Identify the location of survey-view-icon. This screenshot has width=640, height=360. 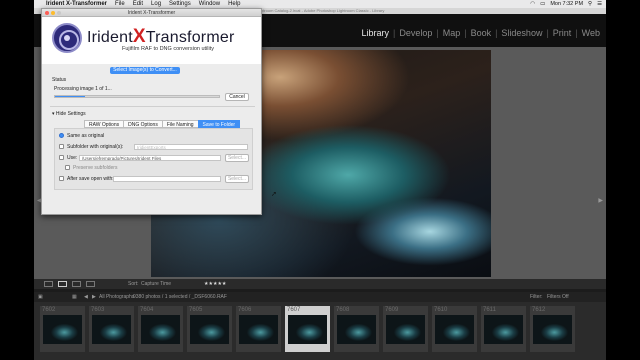
(90, 284).